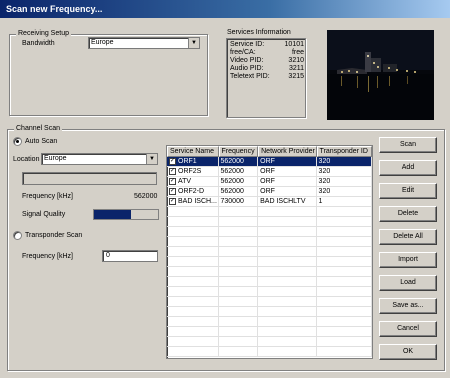 The height and width of the screenshot is (378, 450). What do you see at coordinates (44, 214) in the screenshot?
I see `signal-quality-label: Signal Quality` at bounding box center [44, 214].